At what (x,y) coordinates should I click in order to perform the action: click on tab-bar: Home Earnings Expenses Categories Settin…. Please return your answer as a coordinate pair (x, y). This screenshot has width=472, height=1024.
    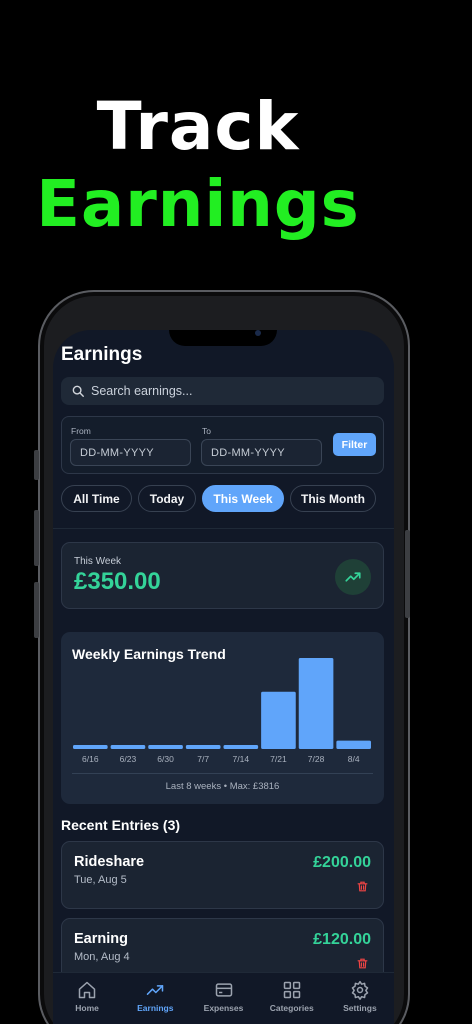
    Looking at the image, I should click on (223, 998).